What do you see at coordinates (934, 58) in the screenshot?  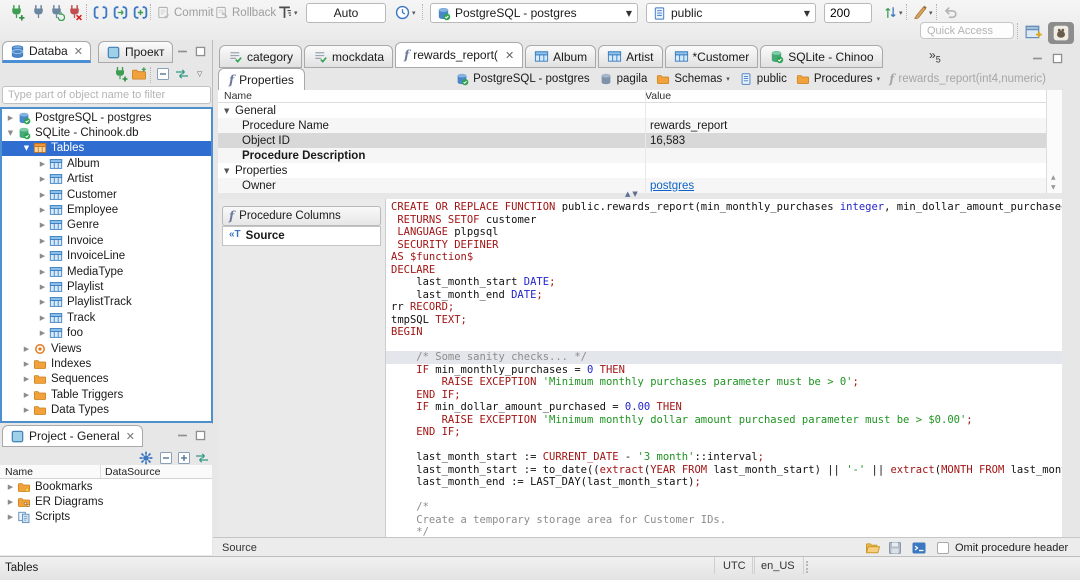 I see `editor-tab-overflow: »5` at bounding box center [934, 58].